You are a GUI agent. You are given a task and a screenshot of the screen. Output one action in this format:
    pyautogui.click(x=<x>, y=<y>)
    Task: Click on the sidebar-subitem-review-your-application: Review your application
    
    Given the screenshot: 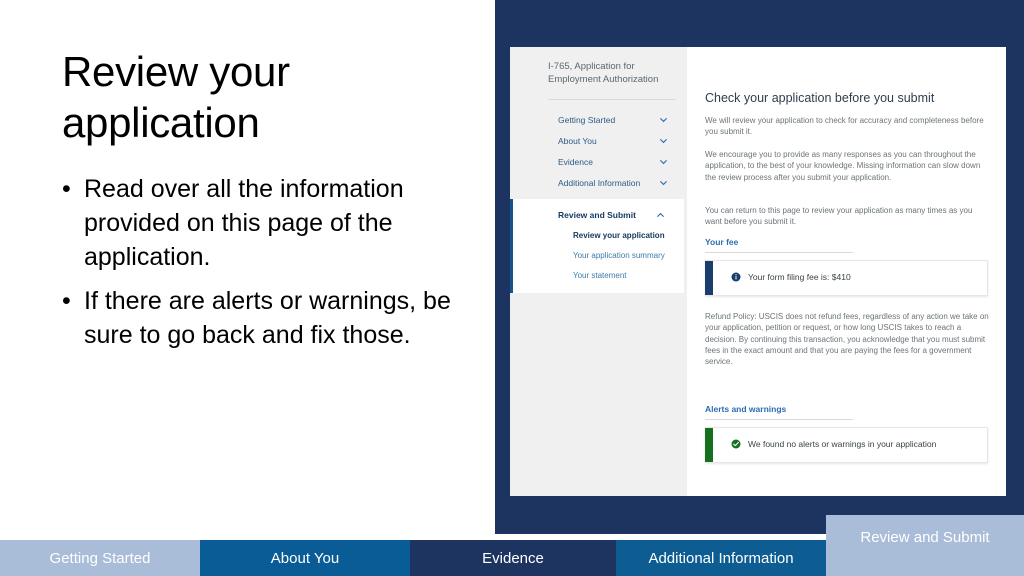 What is the action you would take?
    pyautogui.click(x=598, y=235)
    